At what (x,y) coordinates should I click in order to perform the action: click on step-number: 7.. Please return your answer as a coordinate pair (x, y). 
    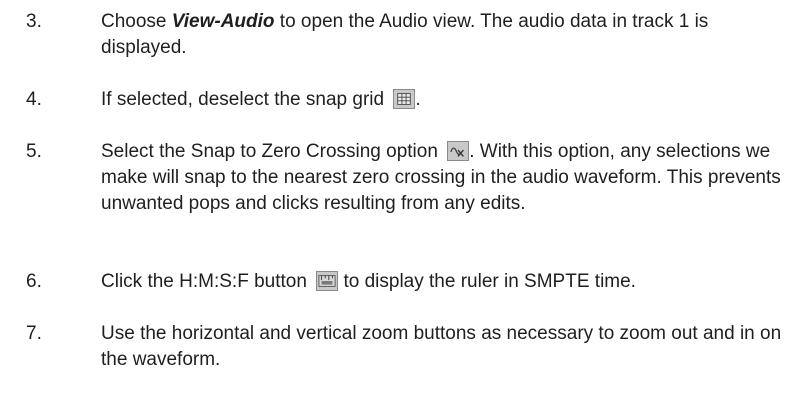
    Looking at the image, I should click on (34, 333).